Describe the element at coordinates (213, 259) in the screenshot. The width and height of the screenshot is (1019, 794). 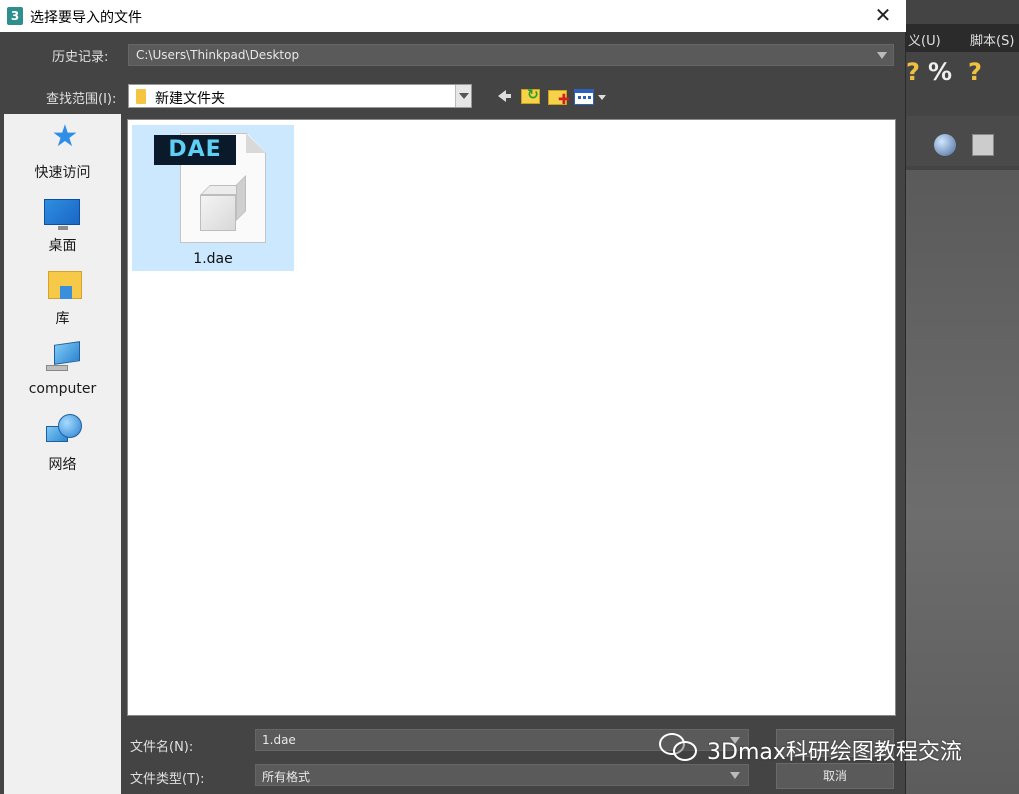
I see `file-name-label: 1.dae` at that location.